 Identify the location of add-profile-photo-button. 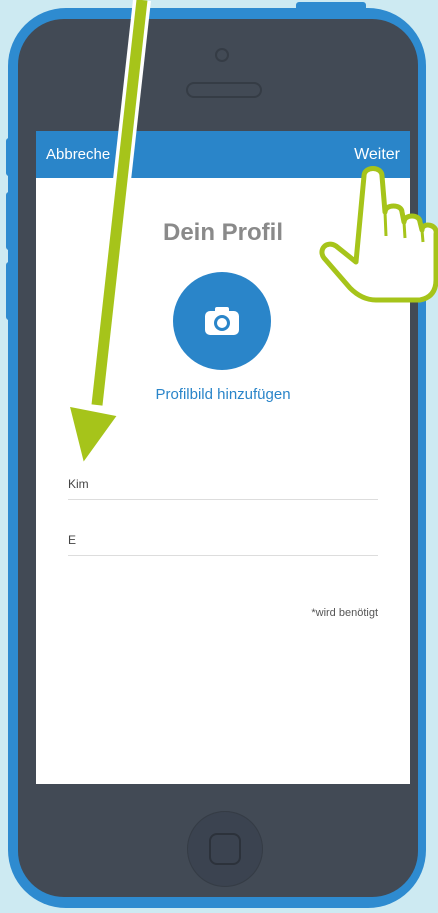
(222, 321).